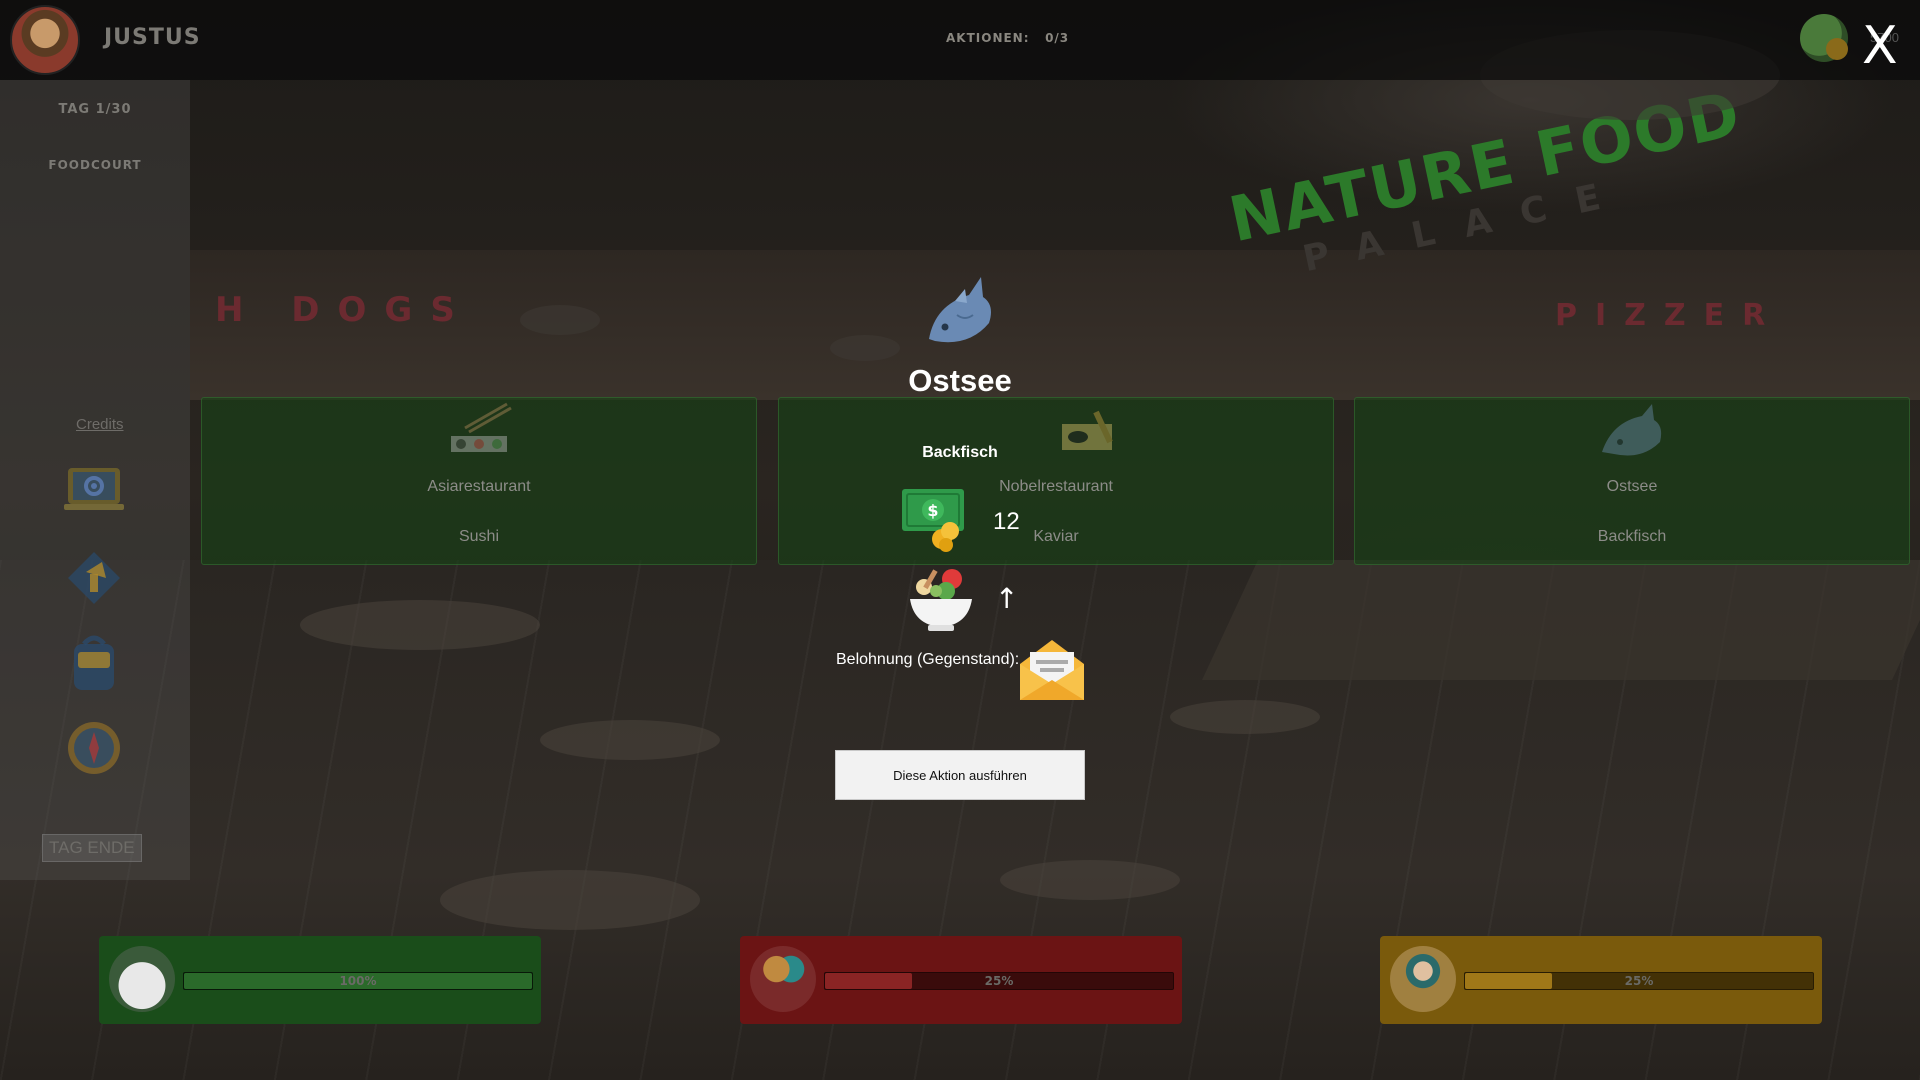  I want to click on stat-fun-label: 25%, so click(999, 981).